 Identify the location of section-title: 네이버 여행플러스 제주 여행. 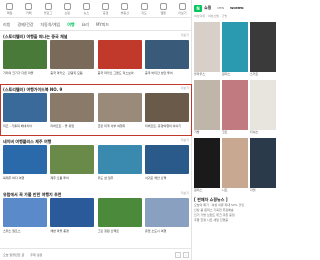
(96, 141).